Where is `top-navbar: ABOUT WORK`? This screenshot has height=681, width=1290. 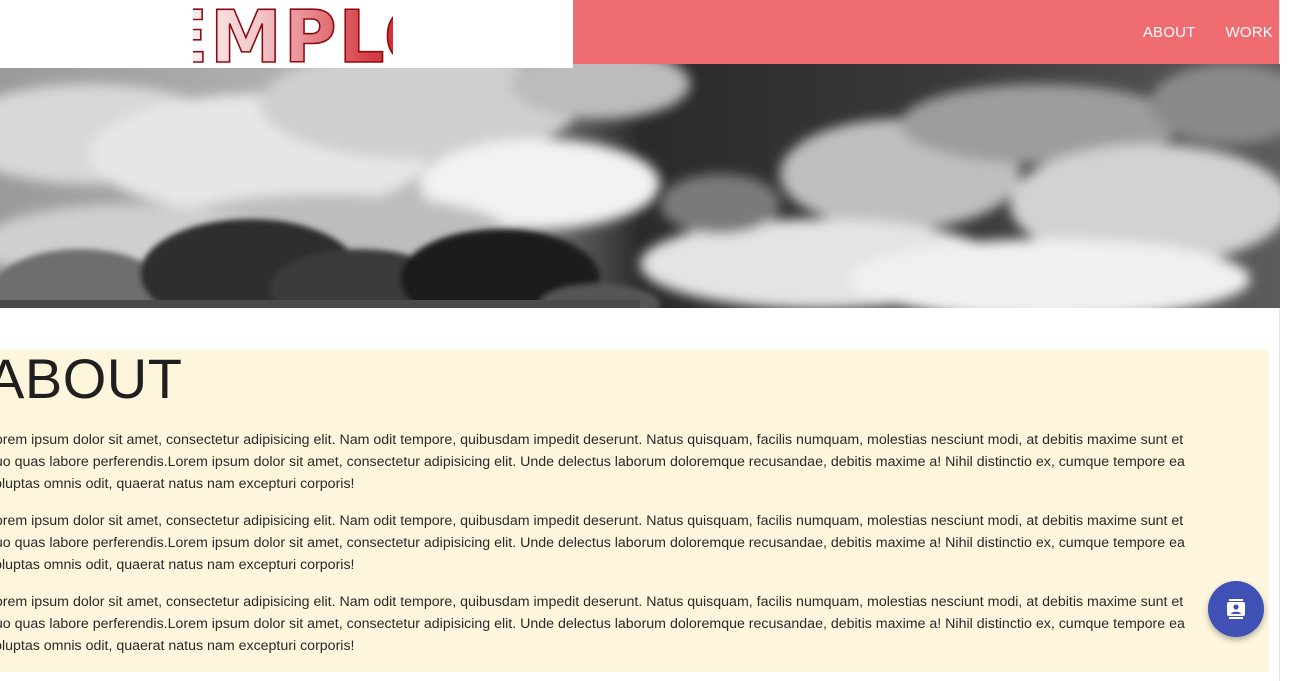 top-navbar: ABOUT WORK is located at coordinates (931, 32).